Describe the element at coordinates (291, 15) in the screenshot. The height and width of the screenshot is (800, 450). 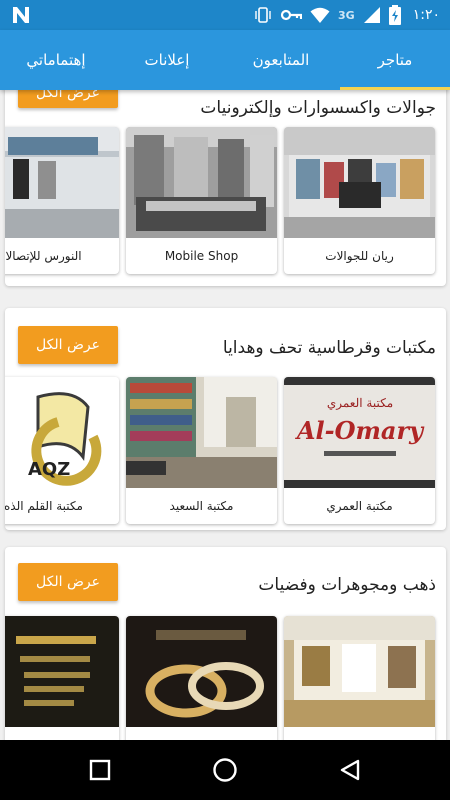
I see `key-icon` at that location.